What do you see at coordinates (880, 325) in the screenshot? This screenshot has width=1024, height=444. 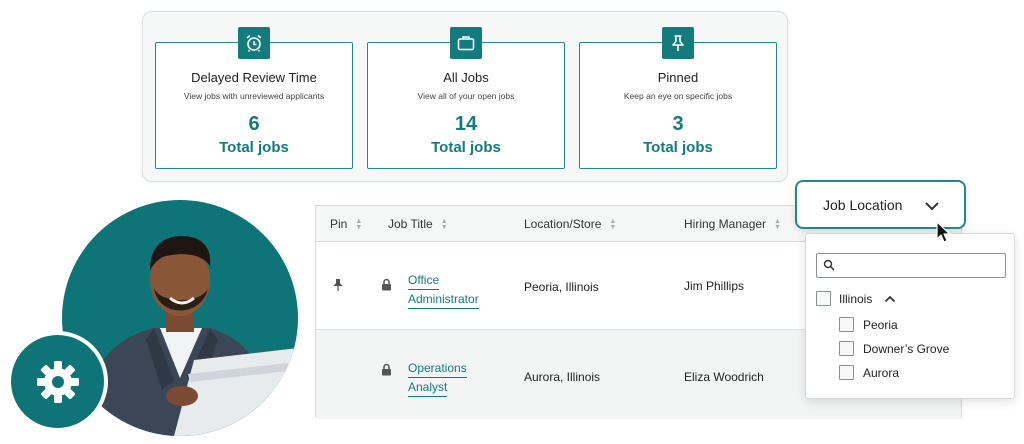 I see `city-option-label: Peoria` at bounding box center [880, 325].